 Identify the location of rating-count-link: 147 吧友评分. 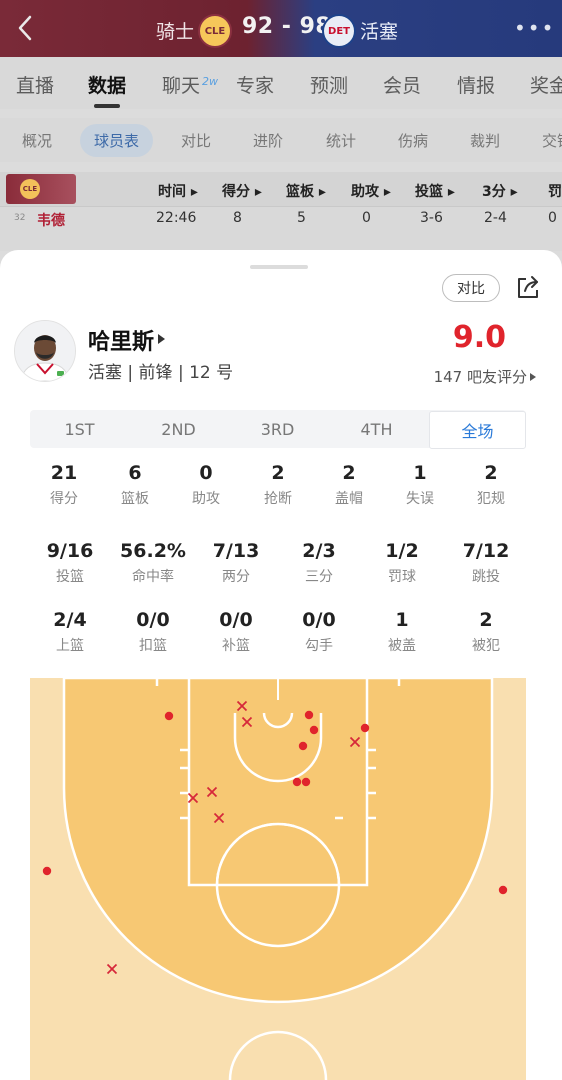
(485, 376).